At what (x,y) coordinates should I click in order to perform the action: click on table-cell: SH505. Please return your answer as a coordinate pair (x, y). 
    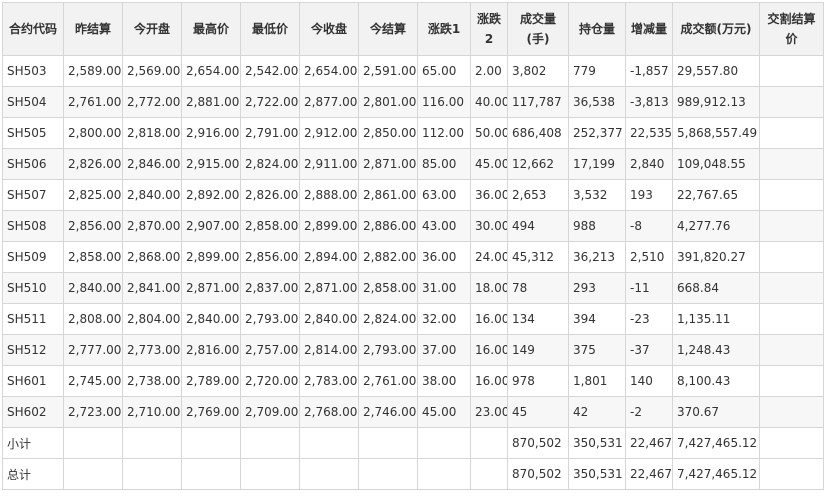
    Looking at the image, I should click on (33, 133).